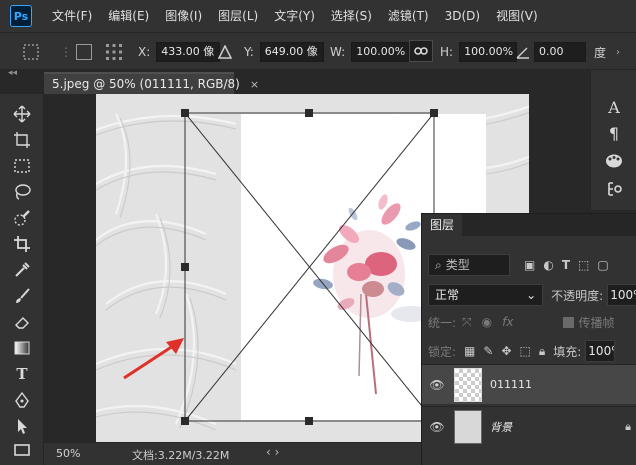 This screenshot has height=465, width=636. Describe the element at coordinates (128, 16) in the screenshot. I see `menu-edit: 编辑(E)` at that location.